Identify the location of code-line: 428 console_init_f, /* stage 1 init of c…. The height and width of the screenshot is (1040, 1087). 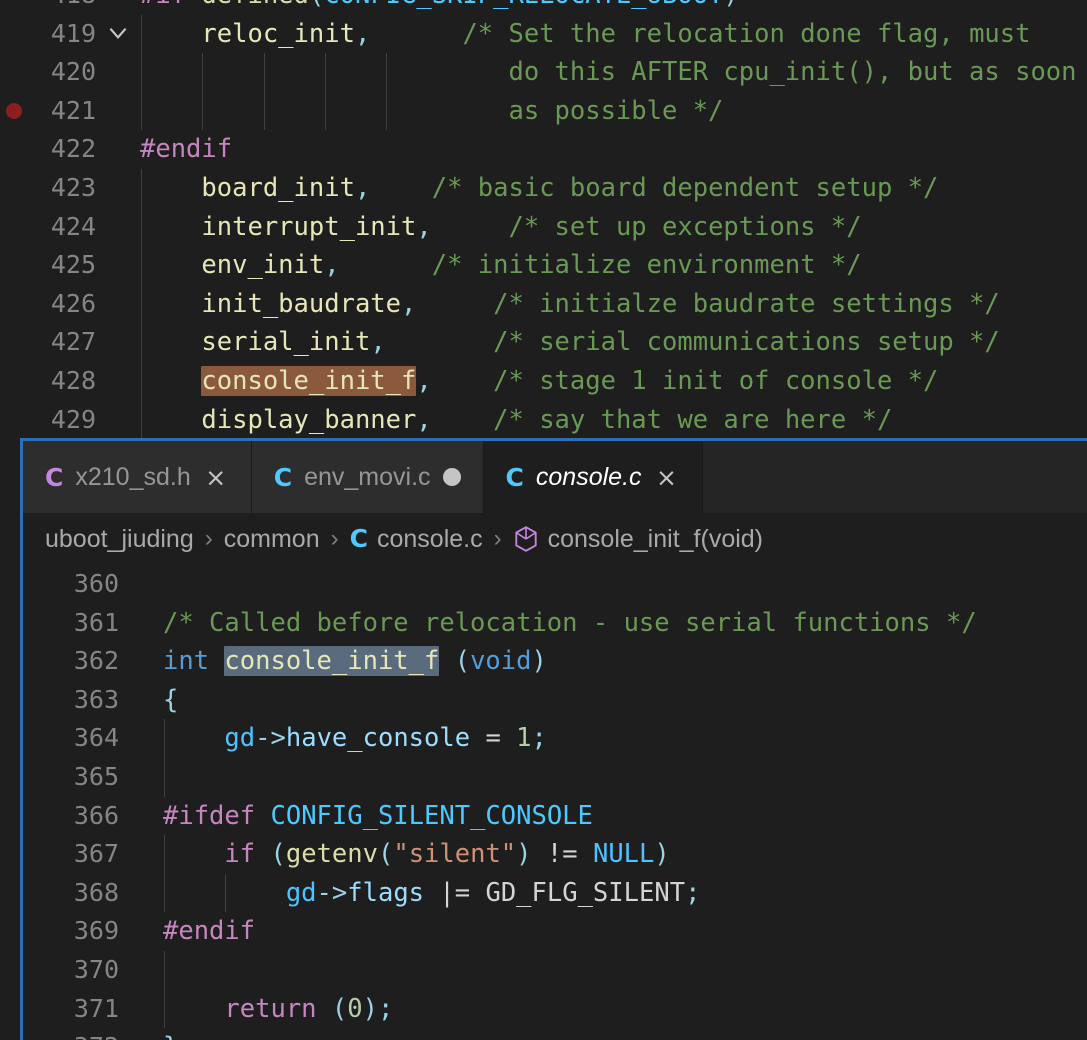
(543, 381).